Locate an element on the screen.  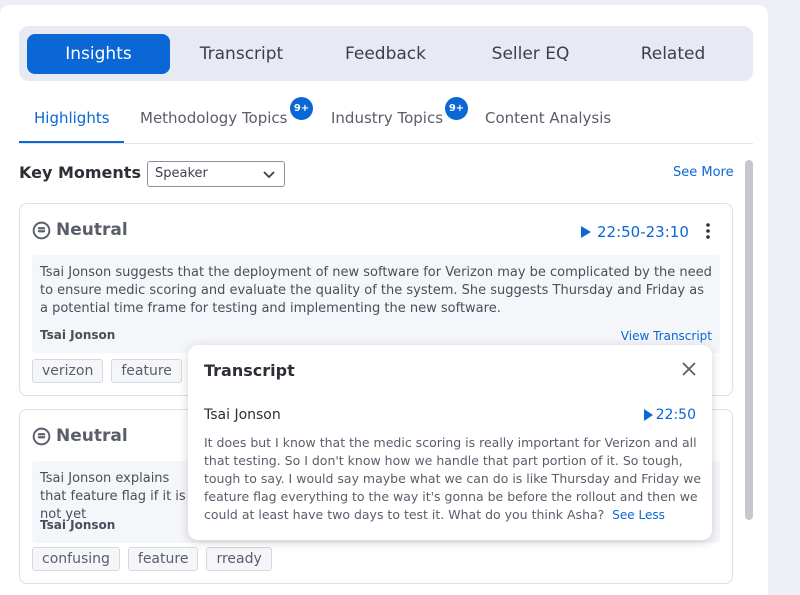
speaker-filter-select: Speaker is located at coordinates (216, 174).